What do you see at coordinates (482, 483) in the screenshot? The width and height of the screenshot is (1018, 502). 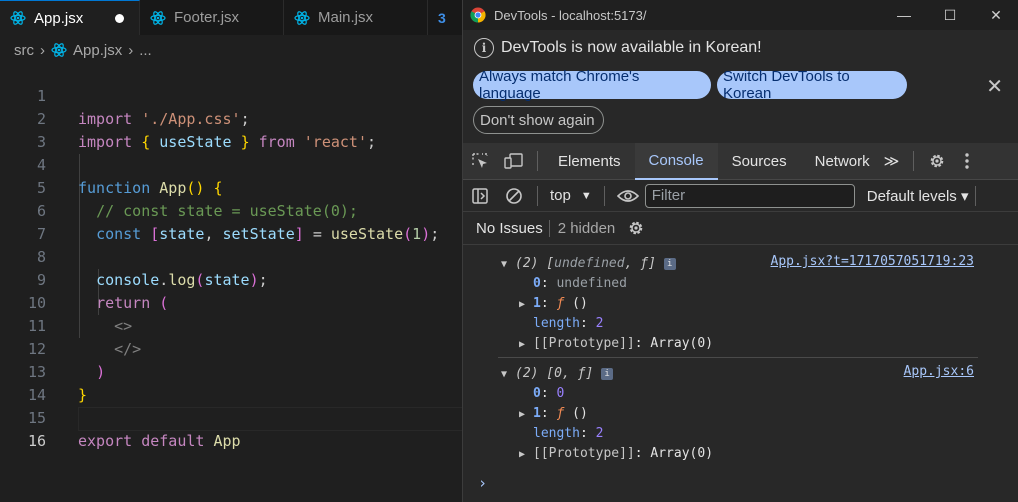 I see `console-prompt: ›` at bounding box center [482, 483].